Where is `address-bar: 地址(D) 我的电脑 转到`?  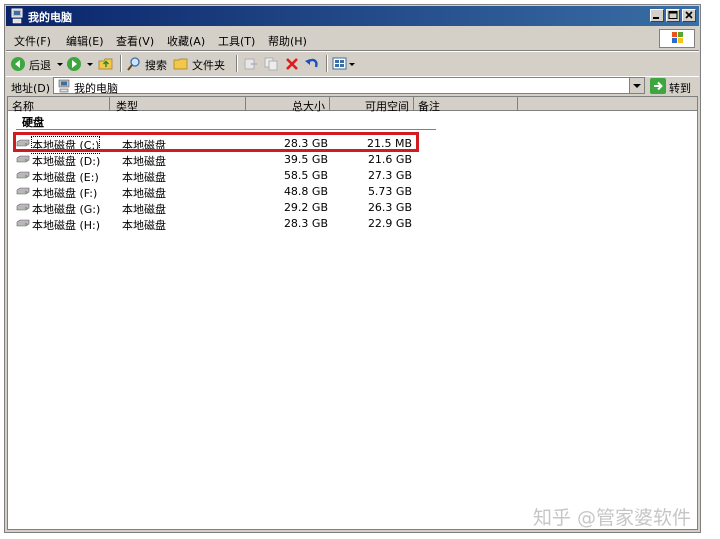
address-bar: 地址(D) 我的电脑 转到 is located at coordinates (352, 86).